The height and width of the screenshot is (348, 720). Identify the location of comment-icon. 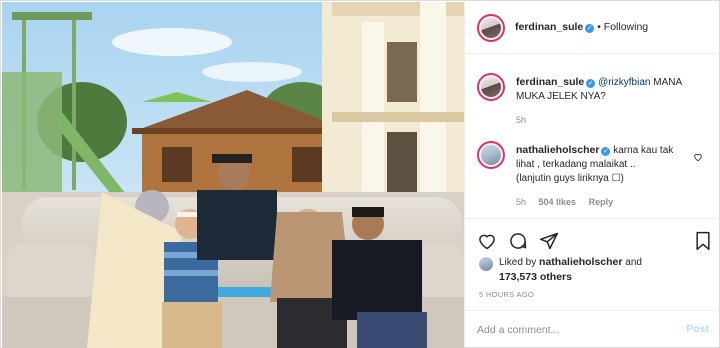
(518, 241).